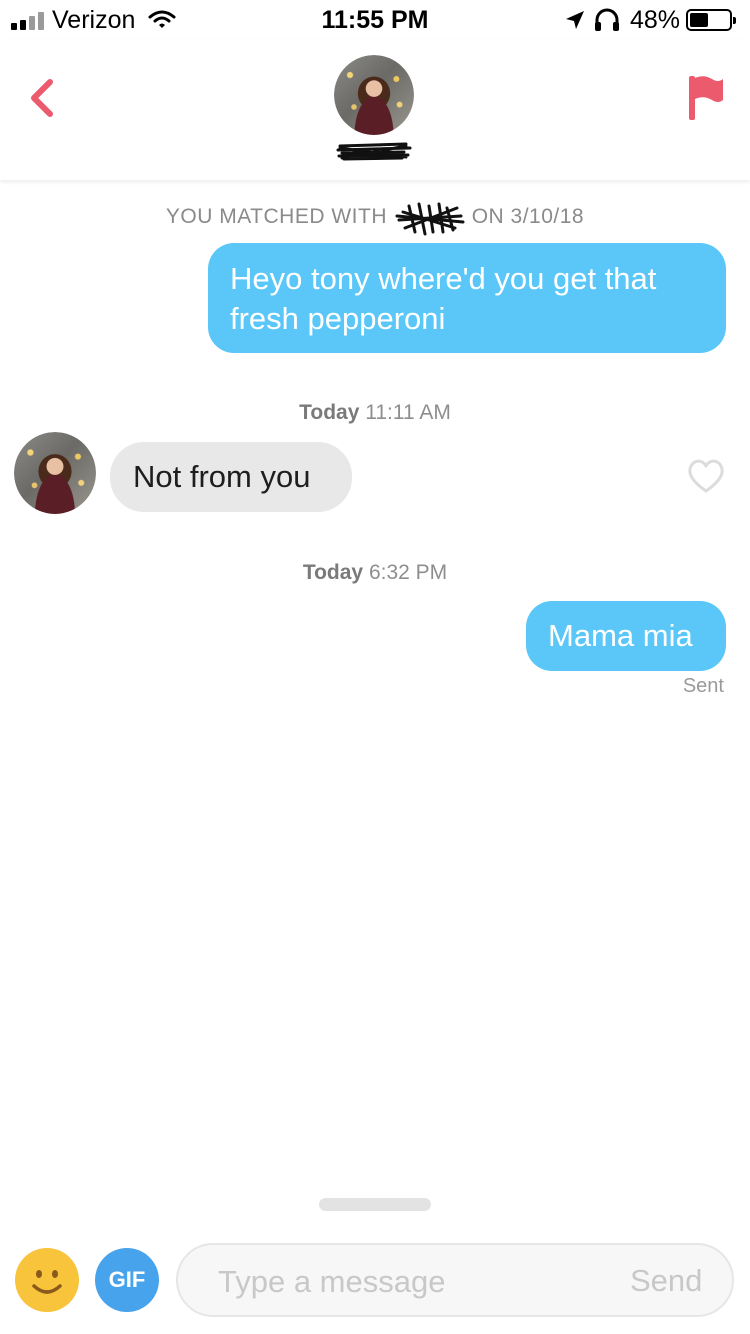  I want to click on back-button, so click(44, 98).